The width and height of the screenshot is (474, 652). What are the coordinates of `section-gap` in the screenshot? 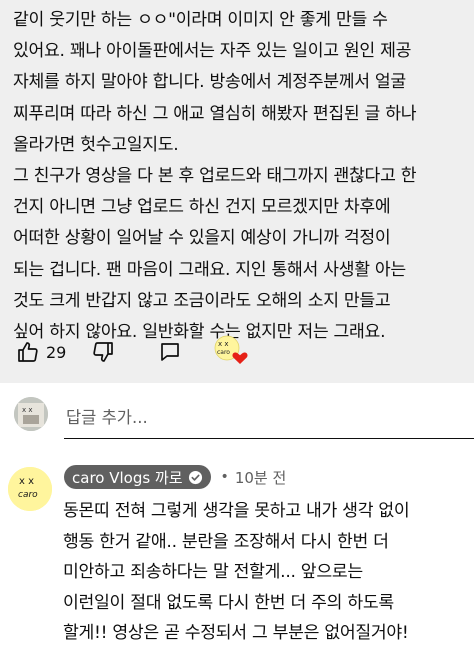 It's located at (237, 387).